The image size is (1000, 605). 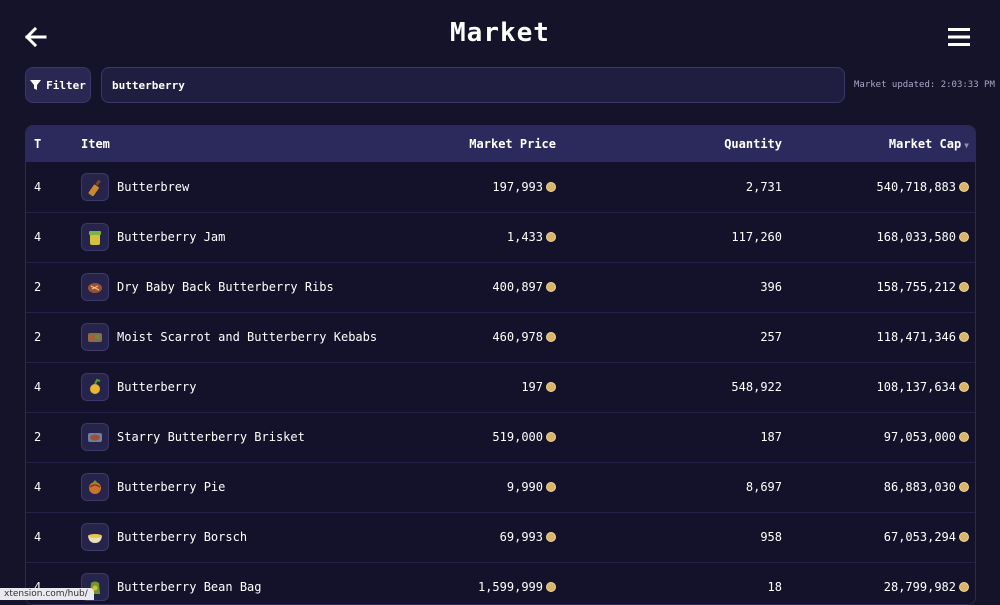 I want to click on row-market-price: 519,000, so click(x=471, y=437).